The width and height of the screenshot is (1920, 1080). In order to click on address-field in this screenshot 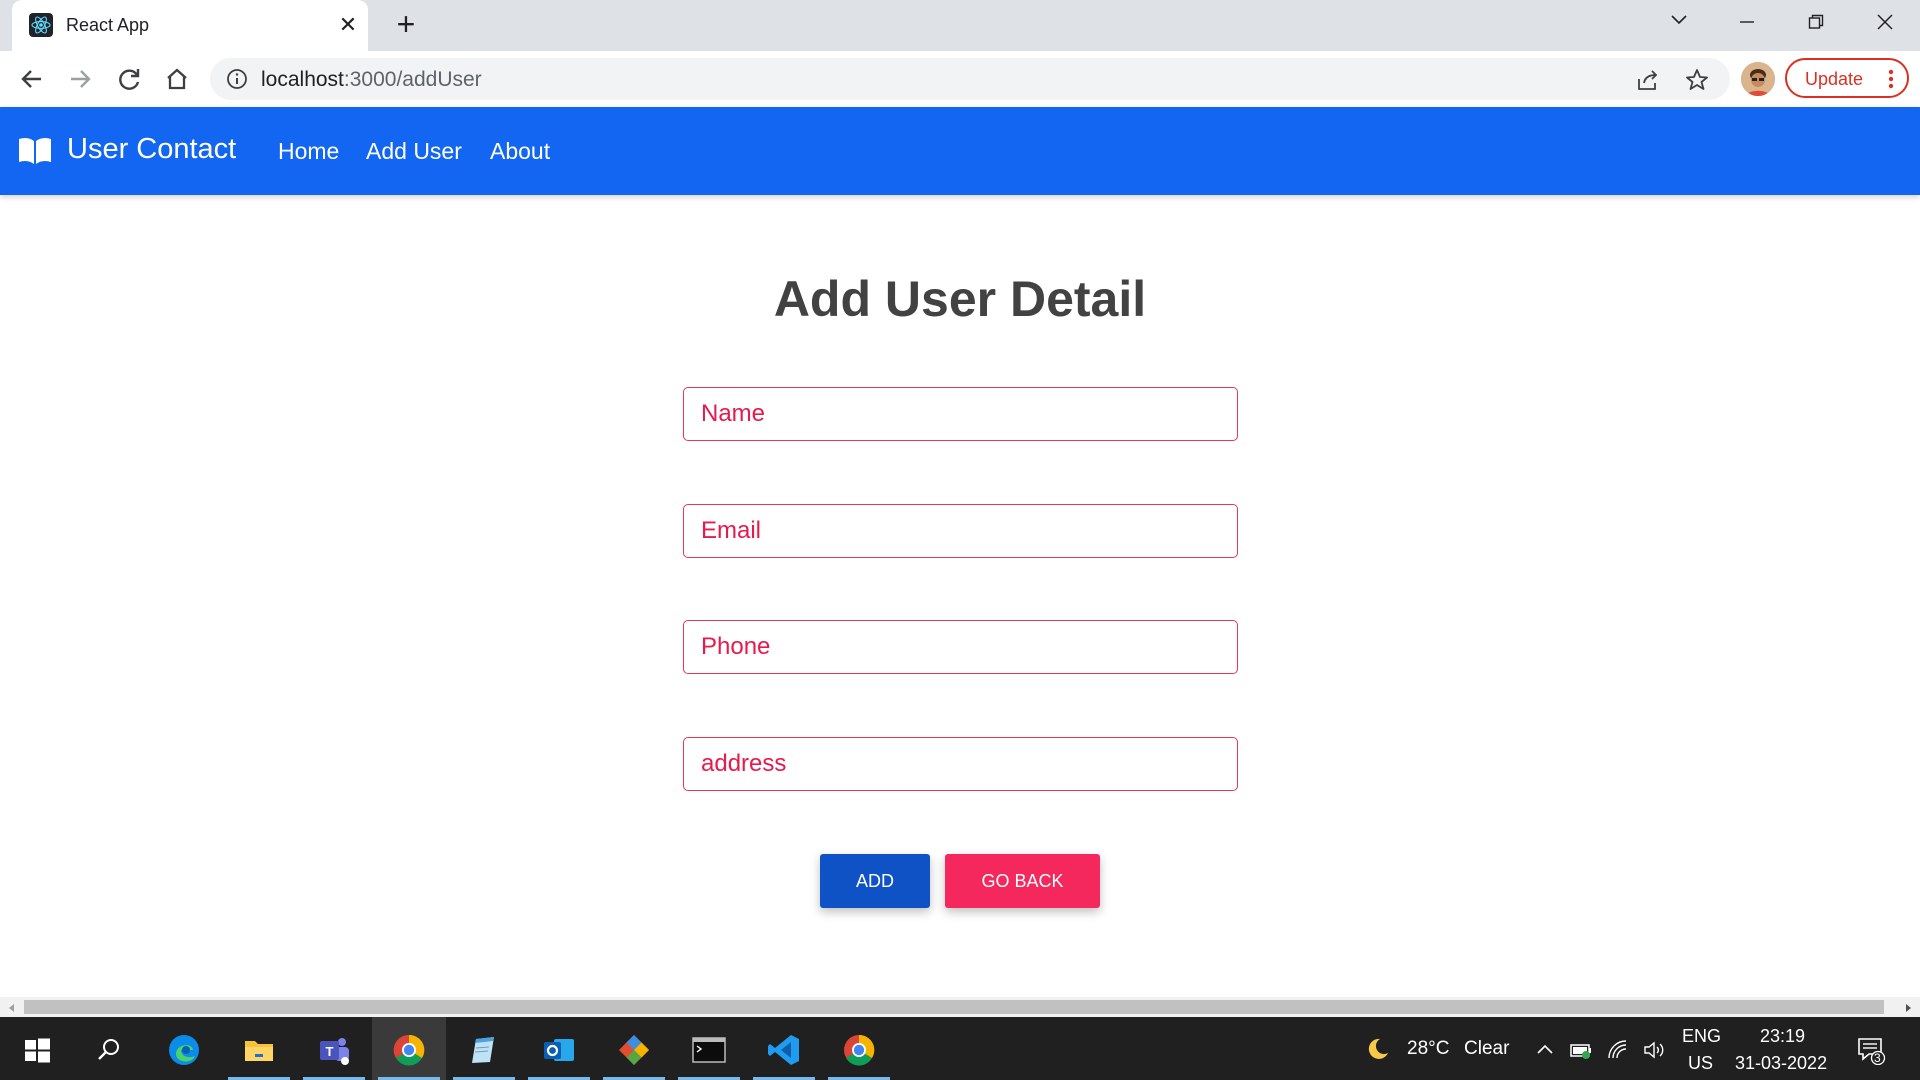, I will do `click(960, 764)`.